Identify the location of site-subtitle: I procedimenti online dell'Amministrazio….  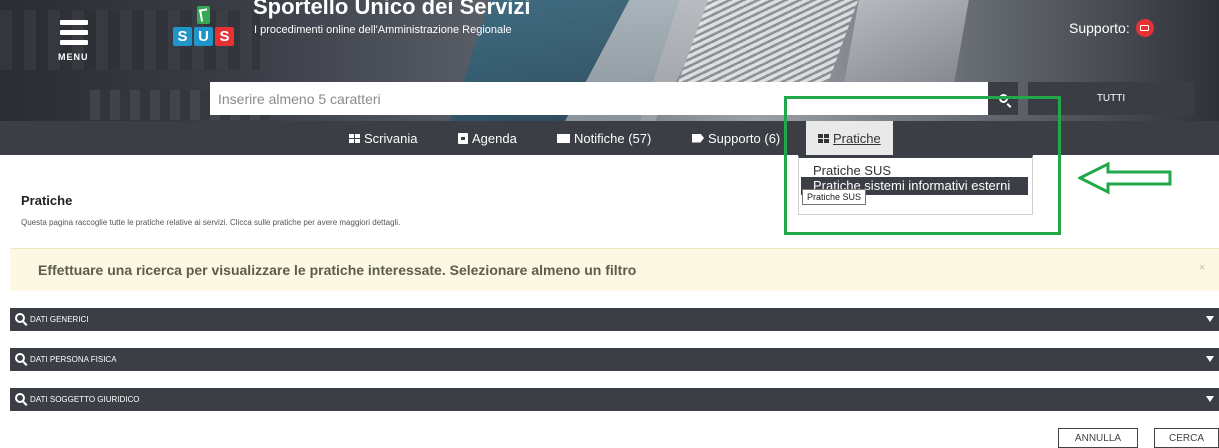
(383, 30).